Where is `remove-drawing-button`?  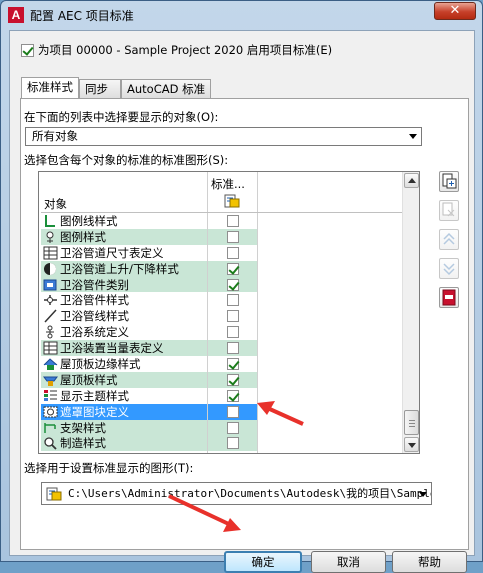
remove-drawing-button is located at coordinates (449, 210).